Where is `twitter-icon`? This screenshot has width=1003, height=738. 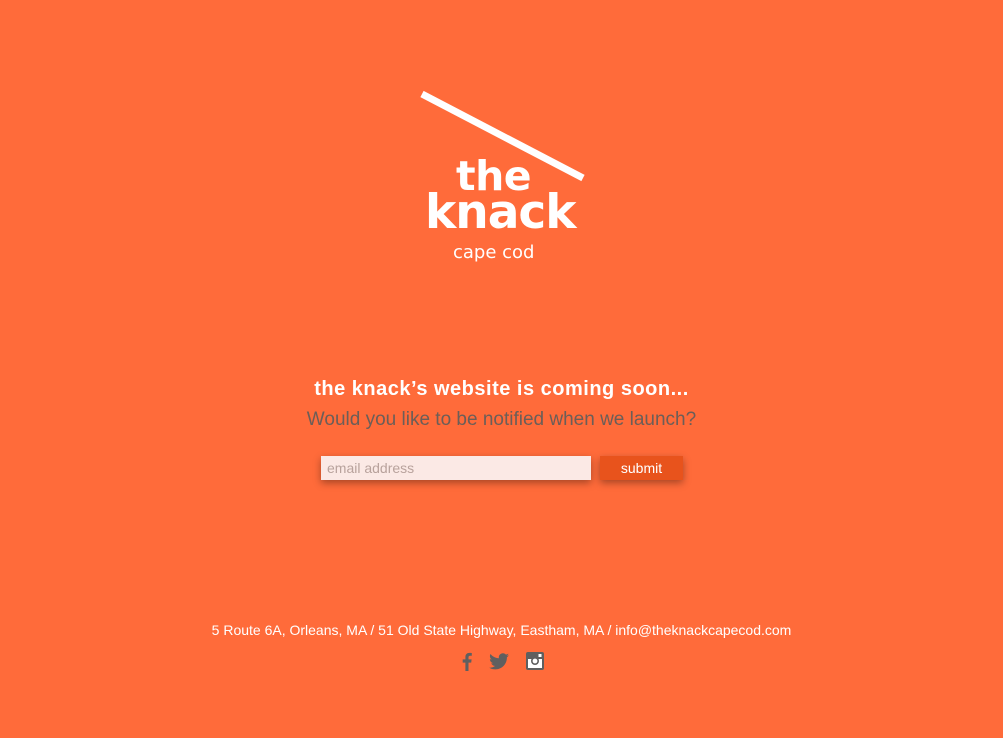
twitter-icon is located at coordinates (499, 661).